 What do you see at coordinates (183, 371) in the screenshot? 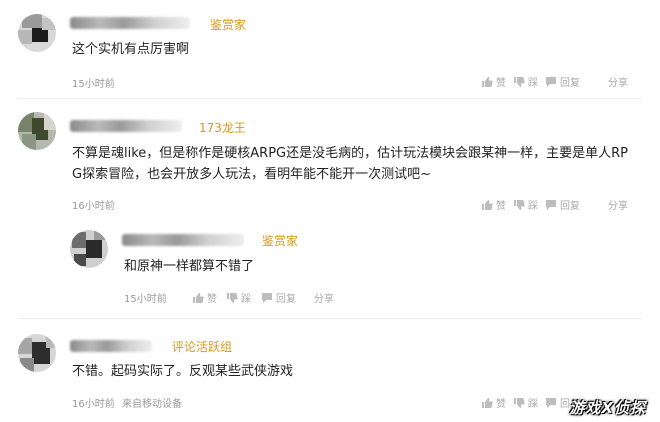
I see `comment-text: 不错。起码实际了。反观某些武侠游戏` at bounding box center [183, 371].